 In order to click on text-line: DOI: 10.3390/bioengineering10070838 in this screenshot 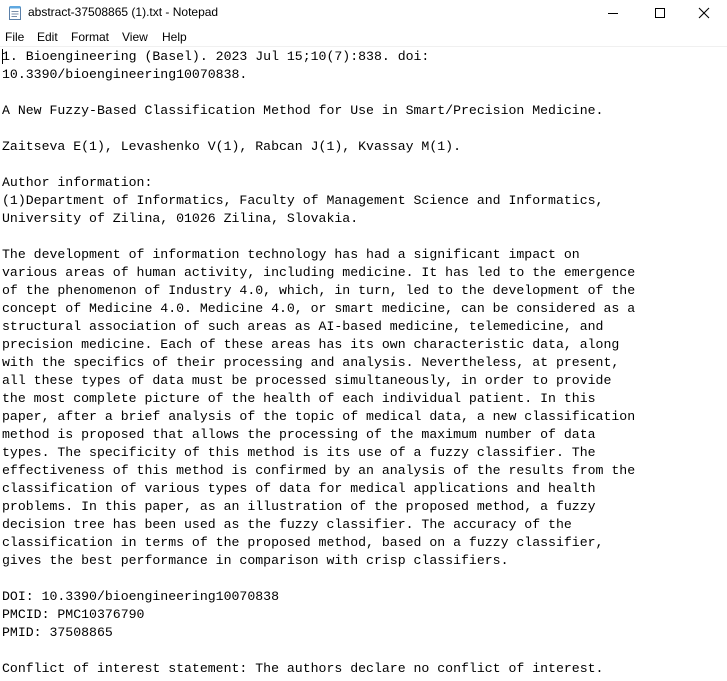, I will do `click(140, 596)`.